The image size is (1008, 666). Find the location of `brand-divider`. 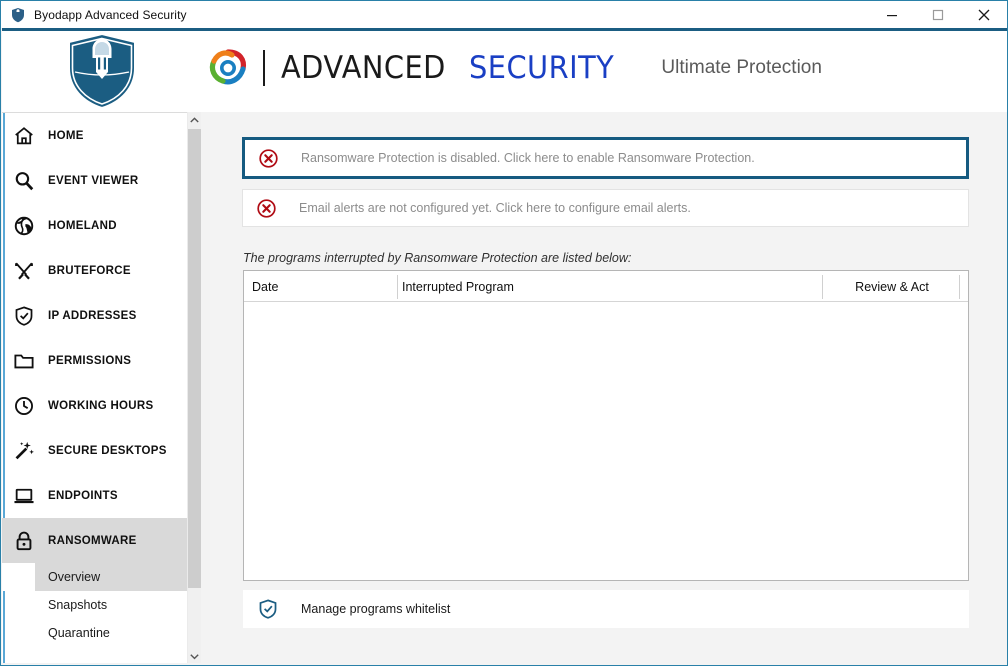

brand-divider is located at coordinates (264, 68).